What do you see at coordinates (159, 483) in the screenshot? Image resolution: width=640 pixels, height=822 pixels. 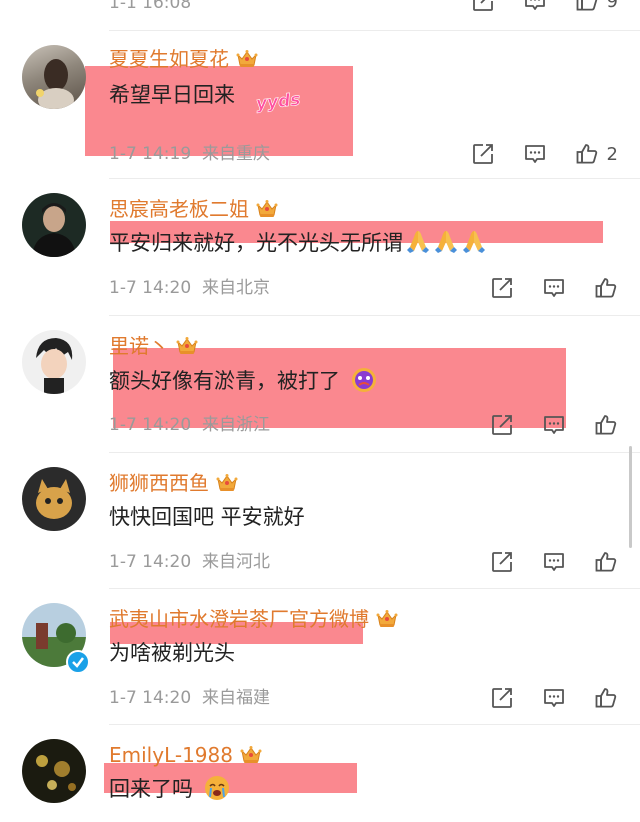 I see `username-text: 狮狮西西鱼` at bounding box center [159, 483].